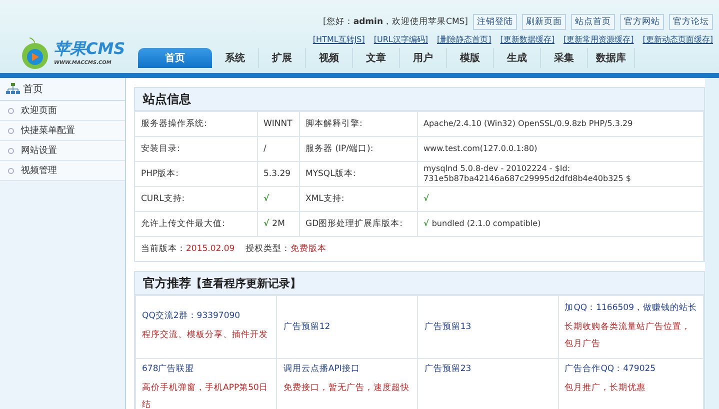 Image resolution: width=719 pixels, height=409 pixels. I want to click on nav-tab: 视频, so click(329, 58).